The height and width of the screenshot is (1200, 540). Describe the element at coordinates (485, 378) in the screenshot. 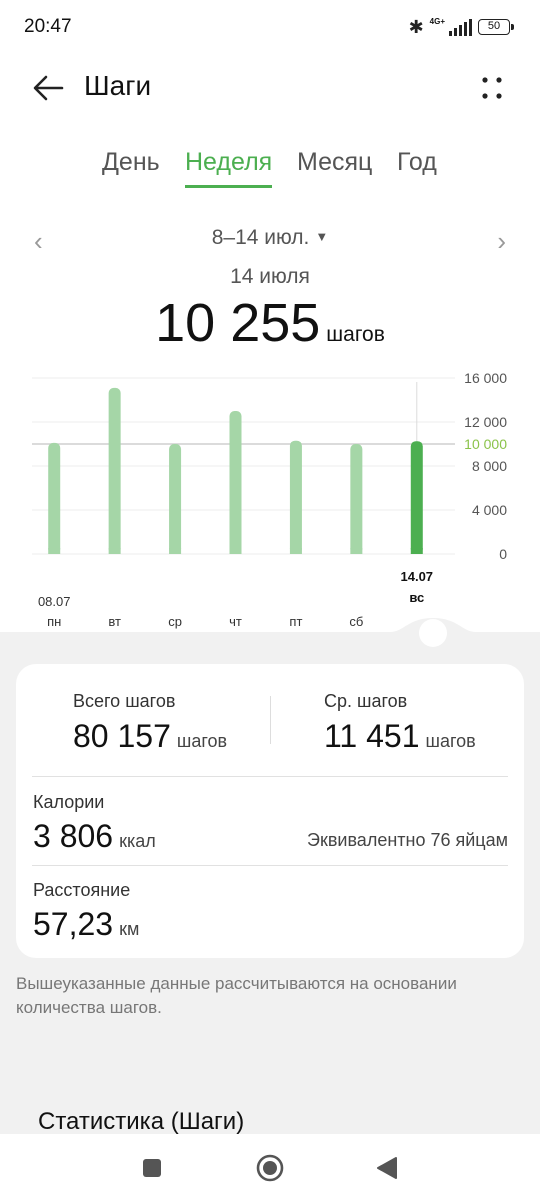

I see `y-tick-label: 16 000` at that location.